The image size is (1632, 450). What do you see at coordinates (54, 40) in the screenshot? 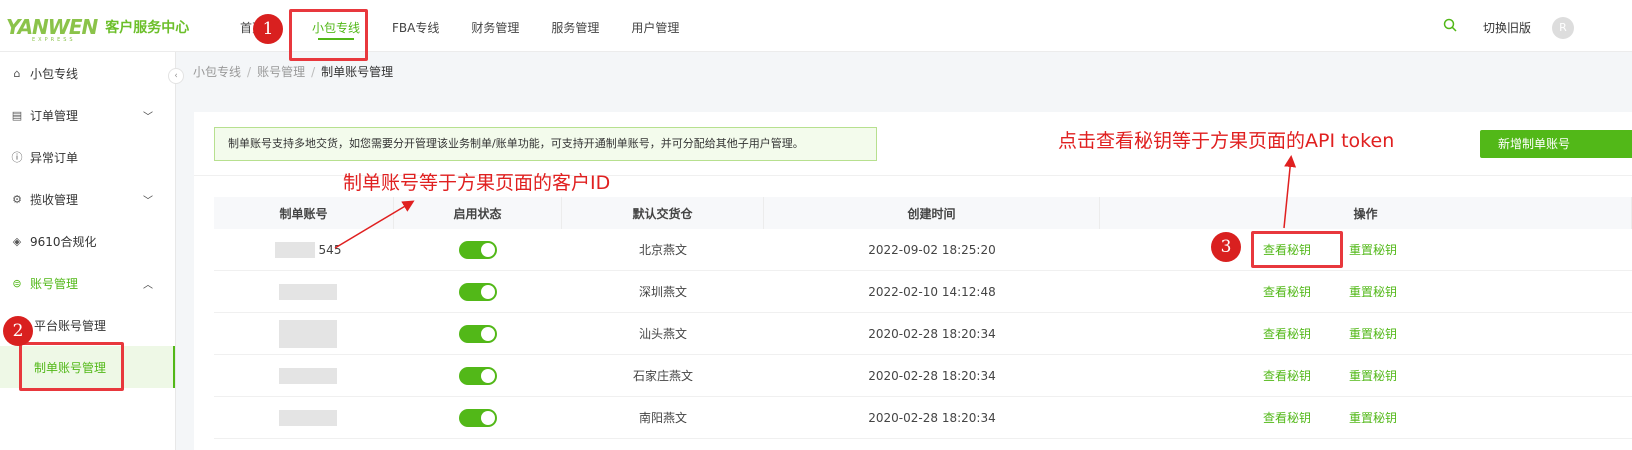
I see `logo-subtitle: EXPRESS` at bounding box center [54, 40].